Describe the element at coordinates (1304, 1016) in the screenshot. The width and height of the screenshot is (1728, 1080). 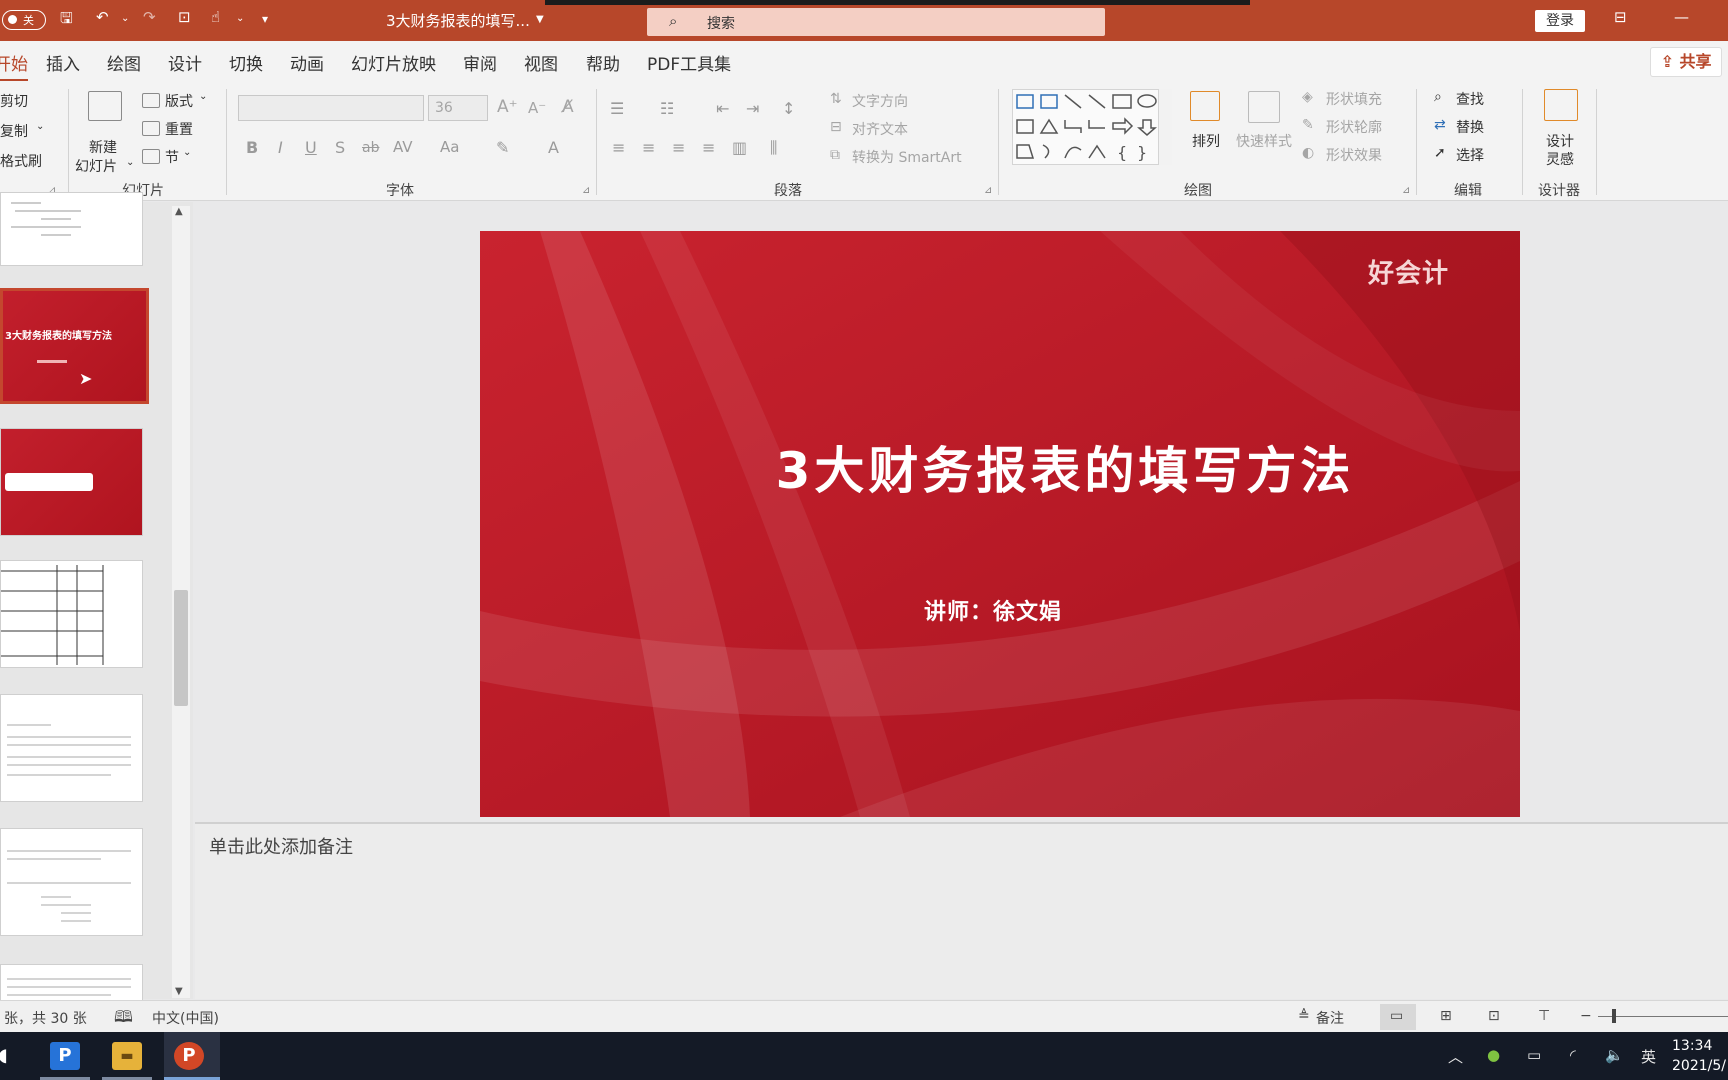
I see `notes-toggle-icon: ≜` at that location.